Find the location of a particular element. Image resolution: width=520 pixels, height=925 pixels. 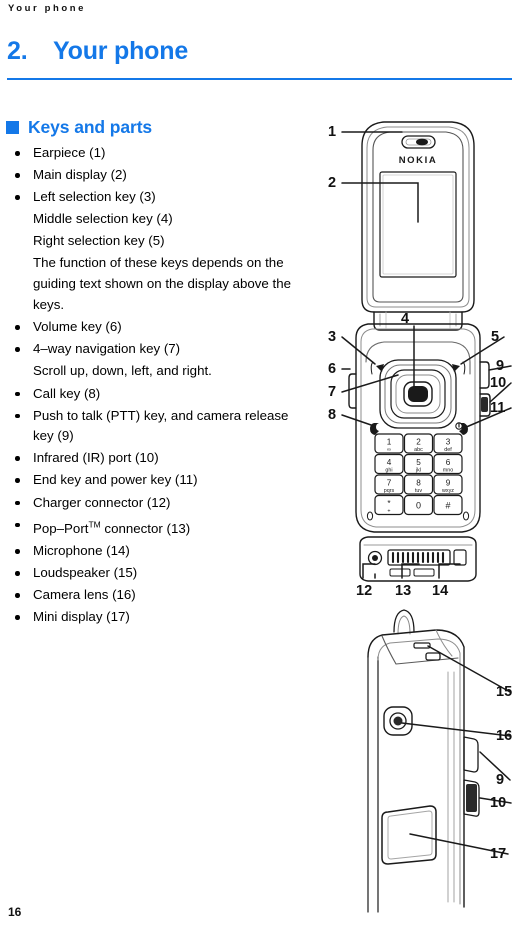

list-item-label: Pop–PortTM connector (13) is located at coordinates (112, 528).